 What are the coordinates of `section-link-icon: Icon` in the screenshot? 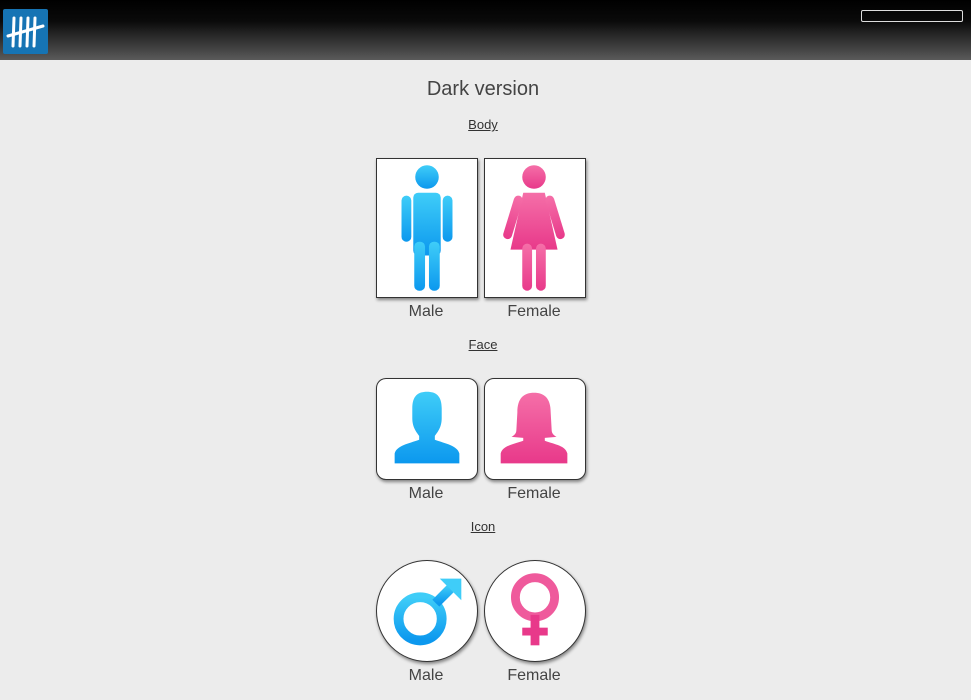 It's located at (483, 526).